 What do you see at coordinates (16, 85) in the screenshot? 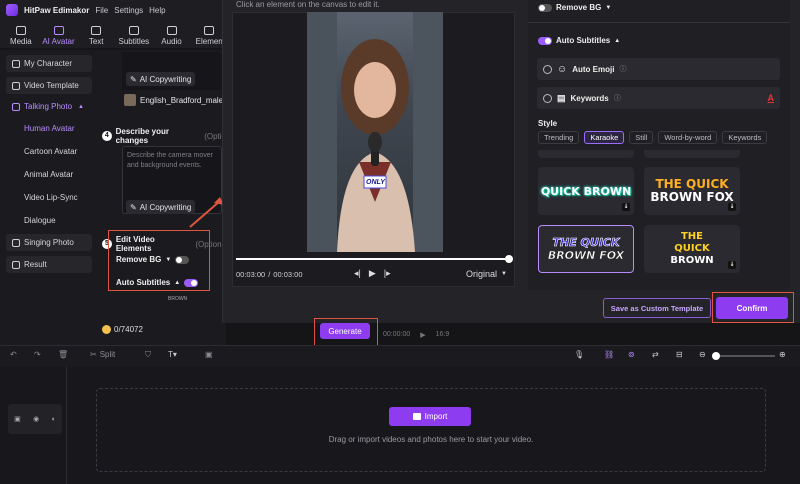
I see `video-icon` at bounding box center [16, 85].